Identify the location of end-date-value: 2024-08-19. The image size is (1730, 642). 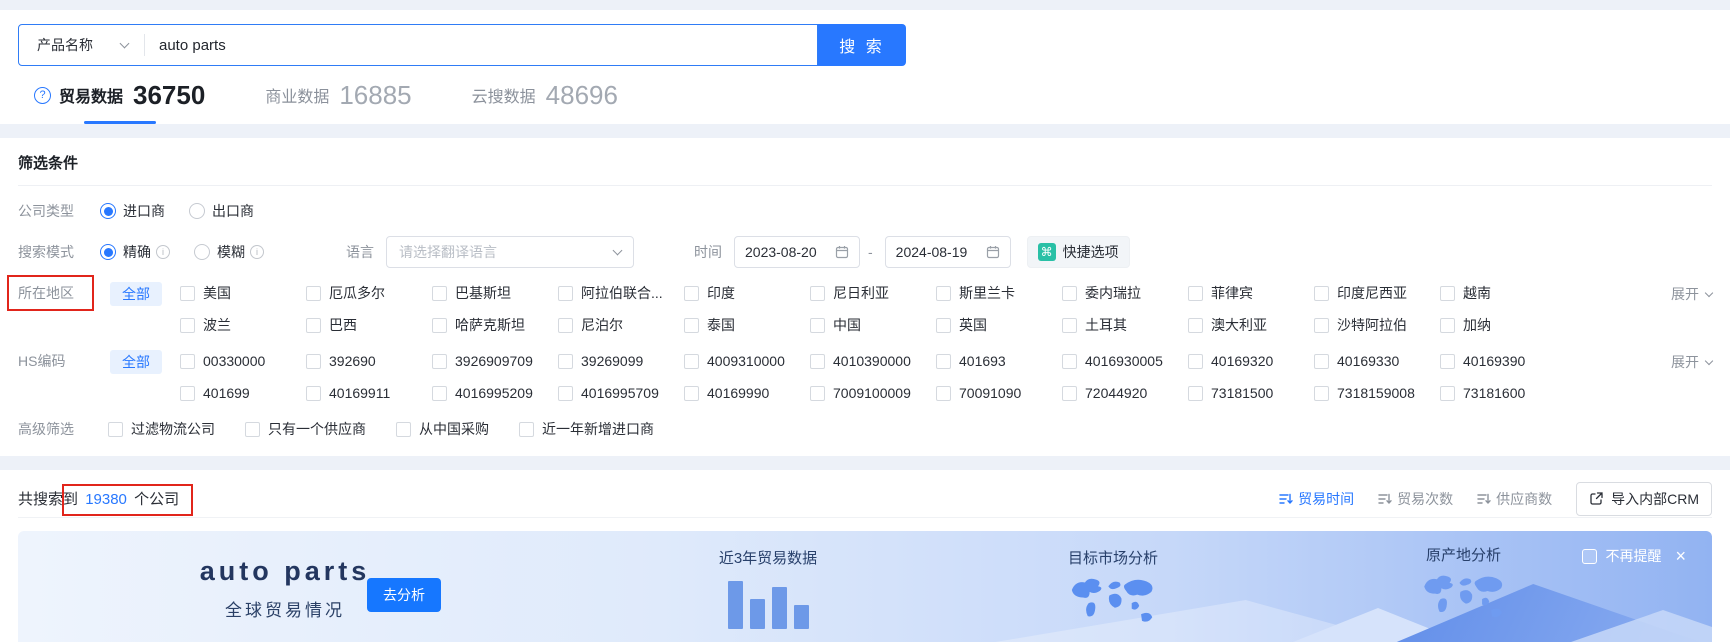
(931, 252).